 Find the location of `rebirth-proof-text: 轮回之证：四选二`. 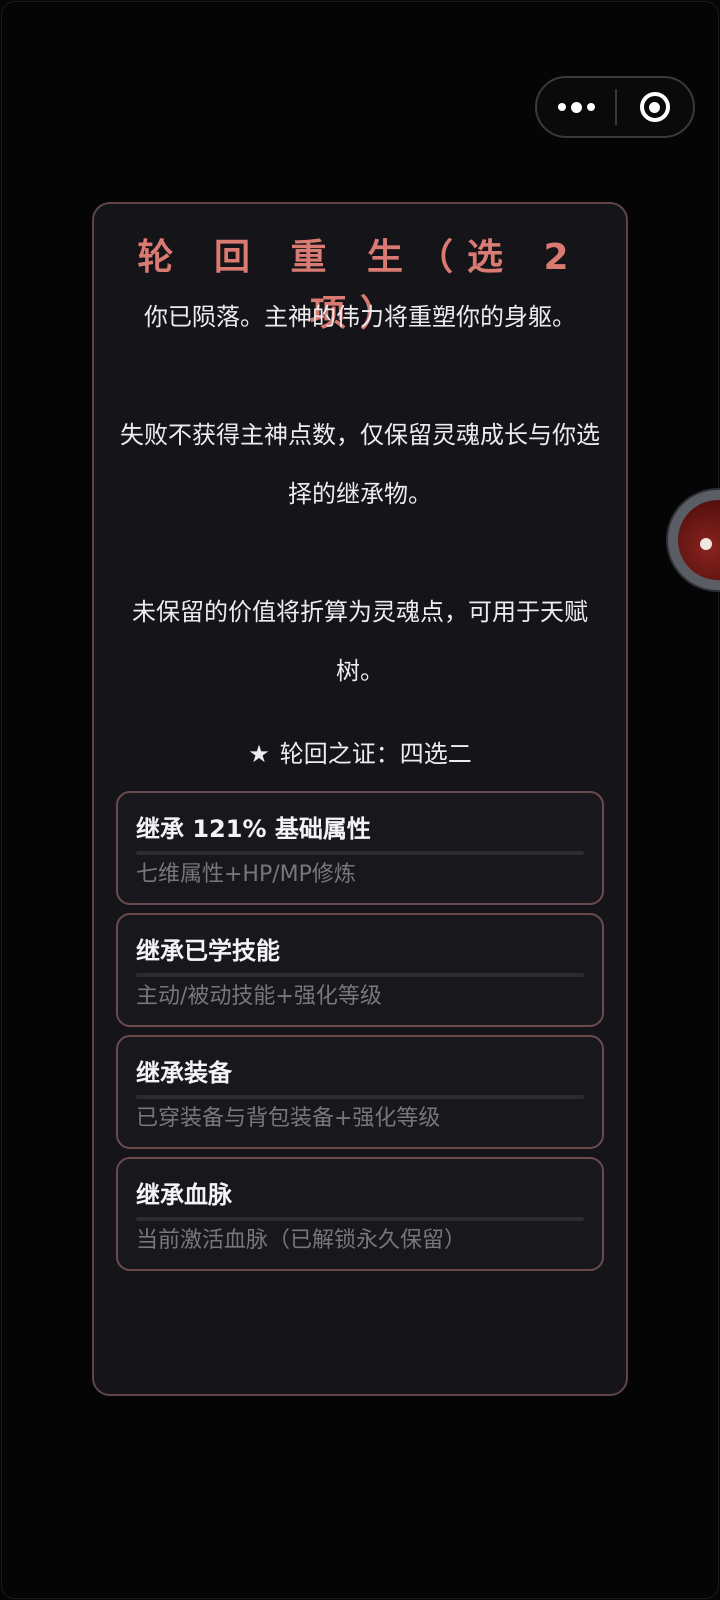

rebirth-proof-text: 轮回之证：四选二 is located at coordinates (375, 754).